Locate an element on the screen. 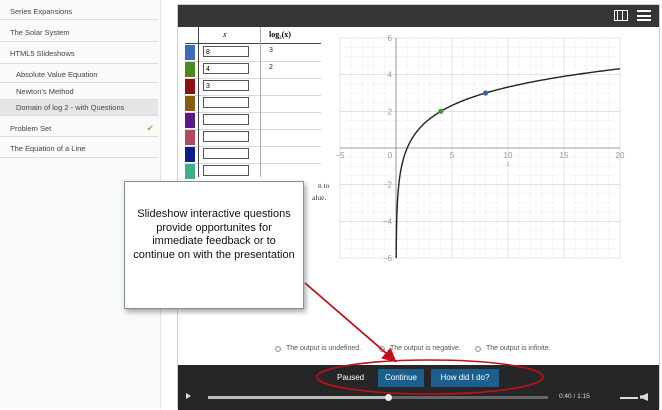 The height and width of the screenshot is (410, 662). how-did-i-do-button: How did I do? is located at coordinates (465, 378).